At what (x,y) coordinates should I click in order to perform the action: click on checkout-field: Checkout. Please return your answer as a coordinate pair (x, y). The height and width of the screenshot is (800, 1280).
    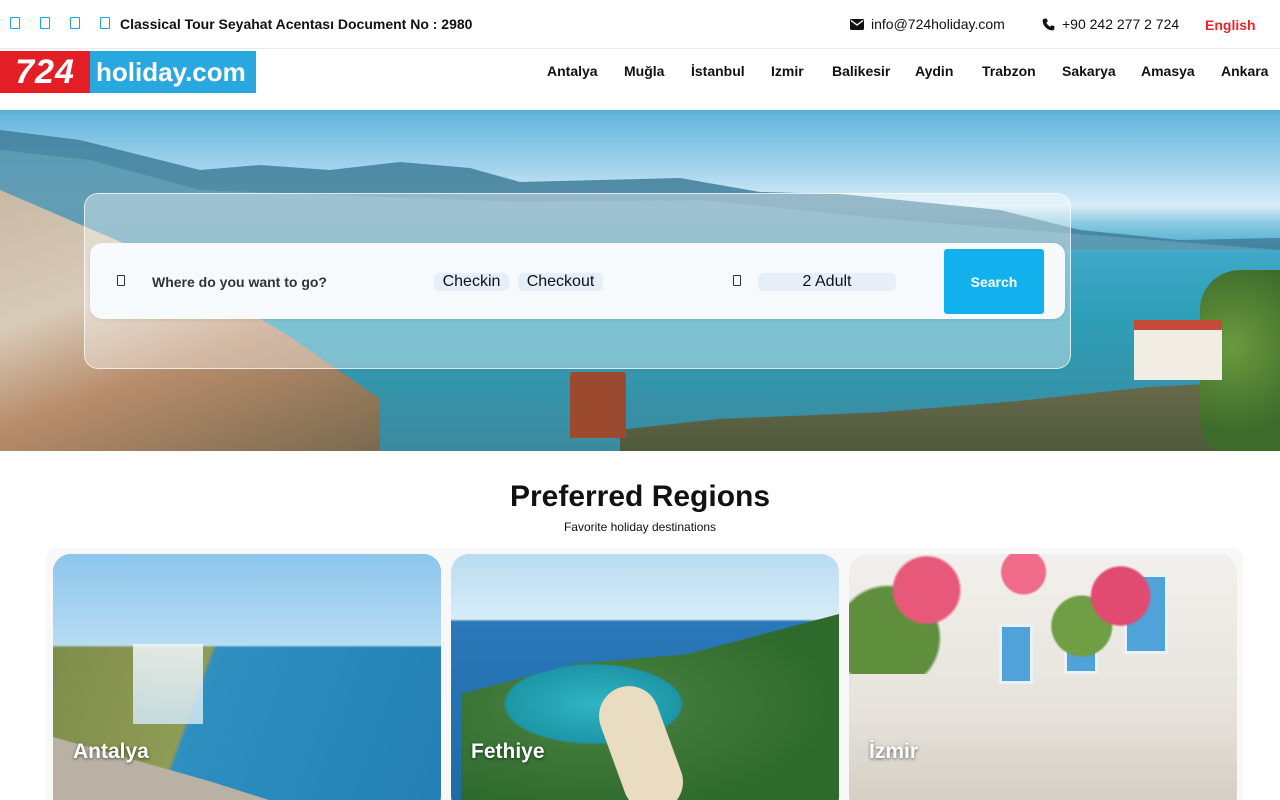
    Looking at the image, I should click on (560, 282).